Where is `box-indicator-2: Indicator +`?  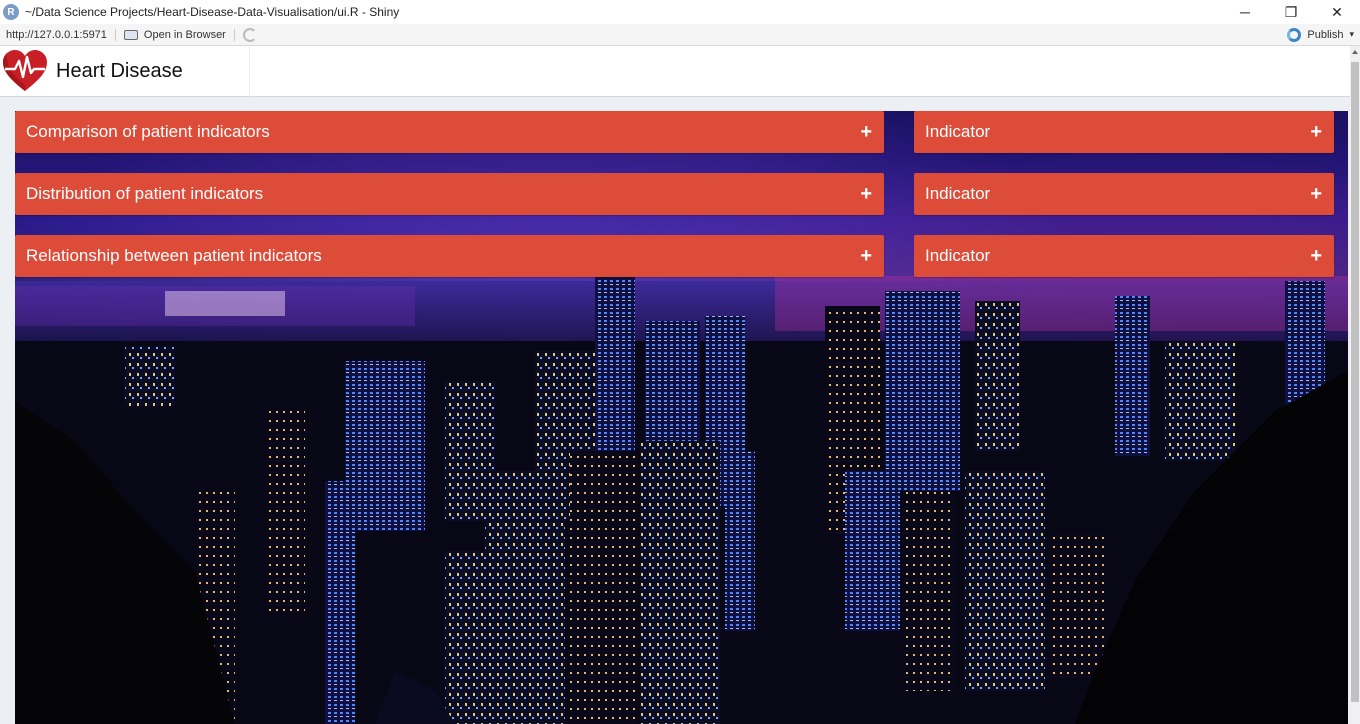 box-indicator-2: Indicator + is located at coordinates (1124, 194).